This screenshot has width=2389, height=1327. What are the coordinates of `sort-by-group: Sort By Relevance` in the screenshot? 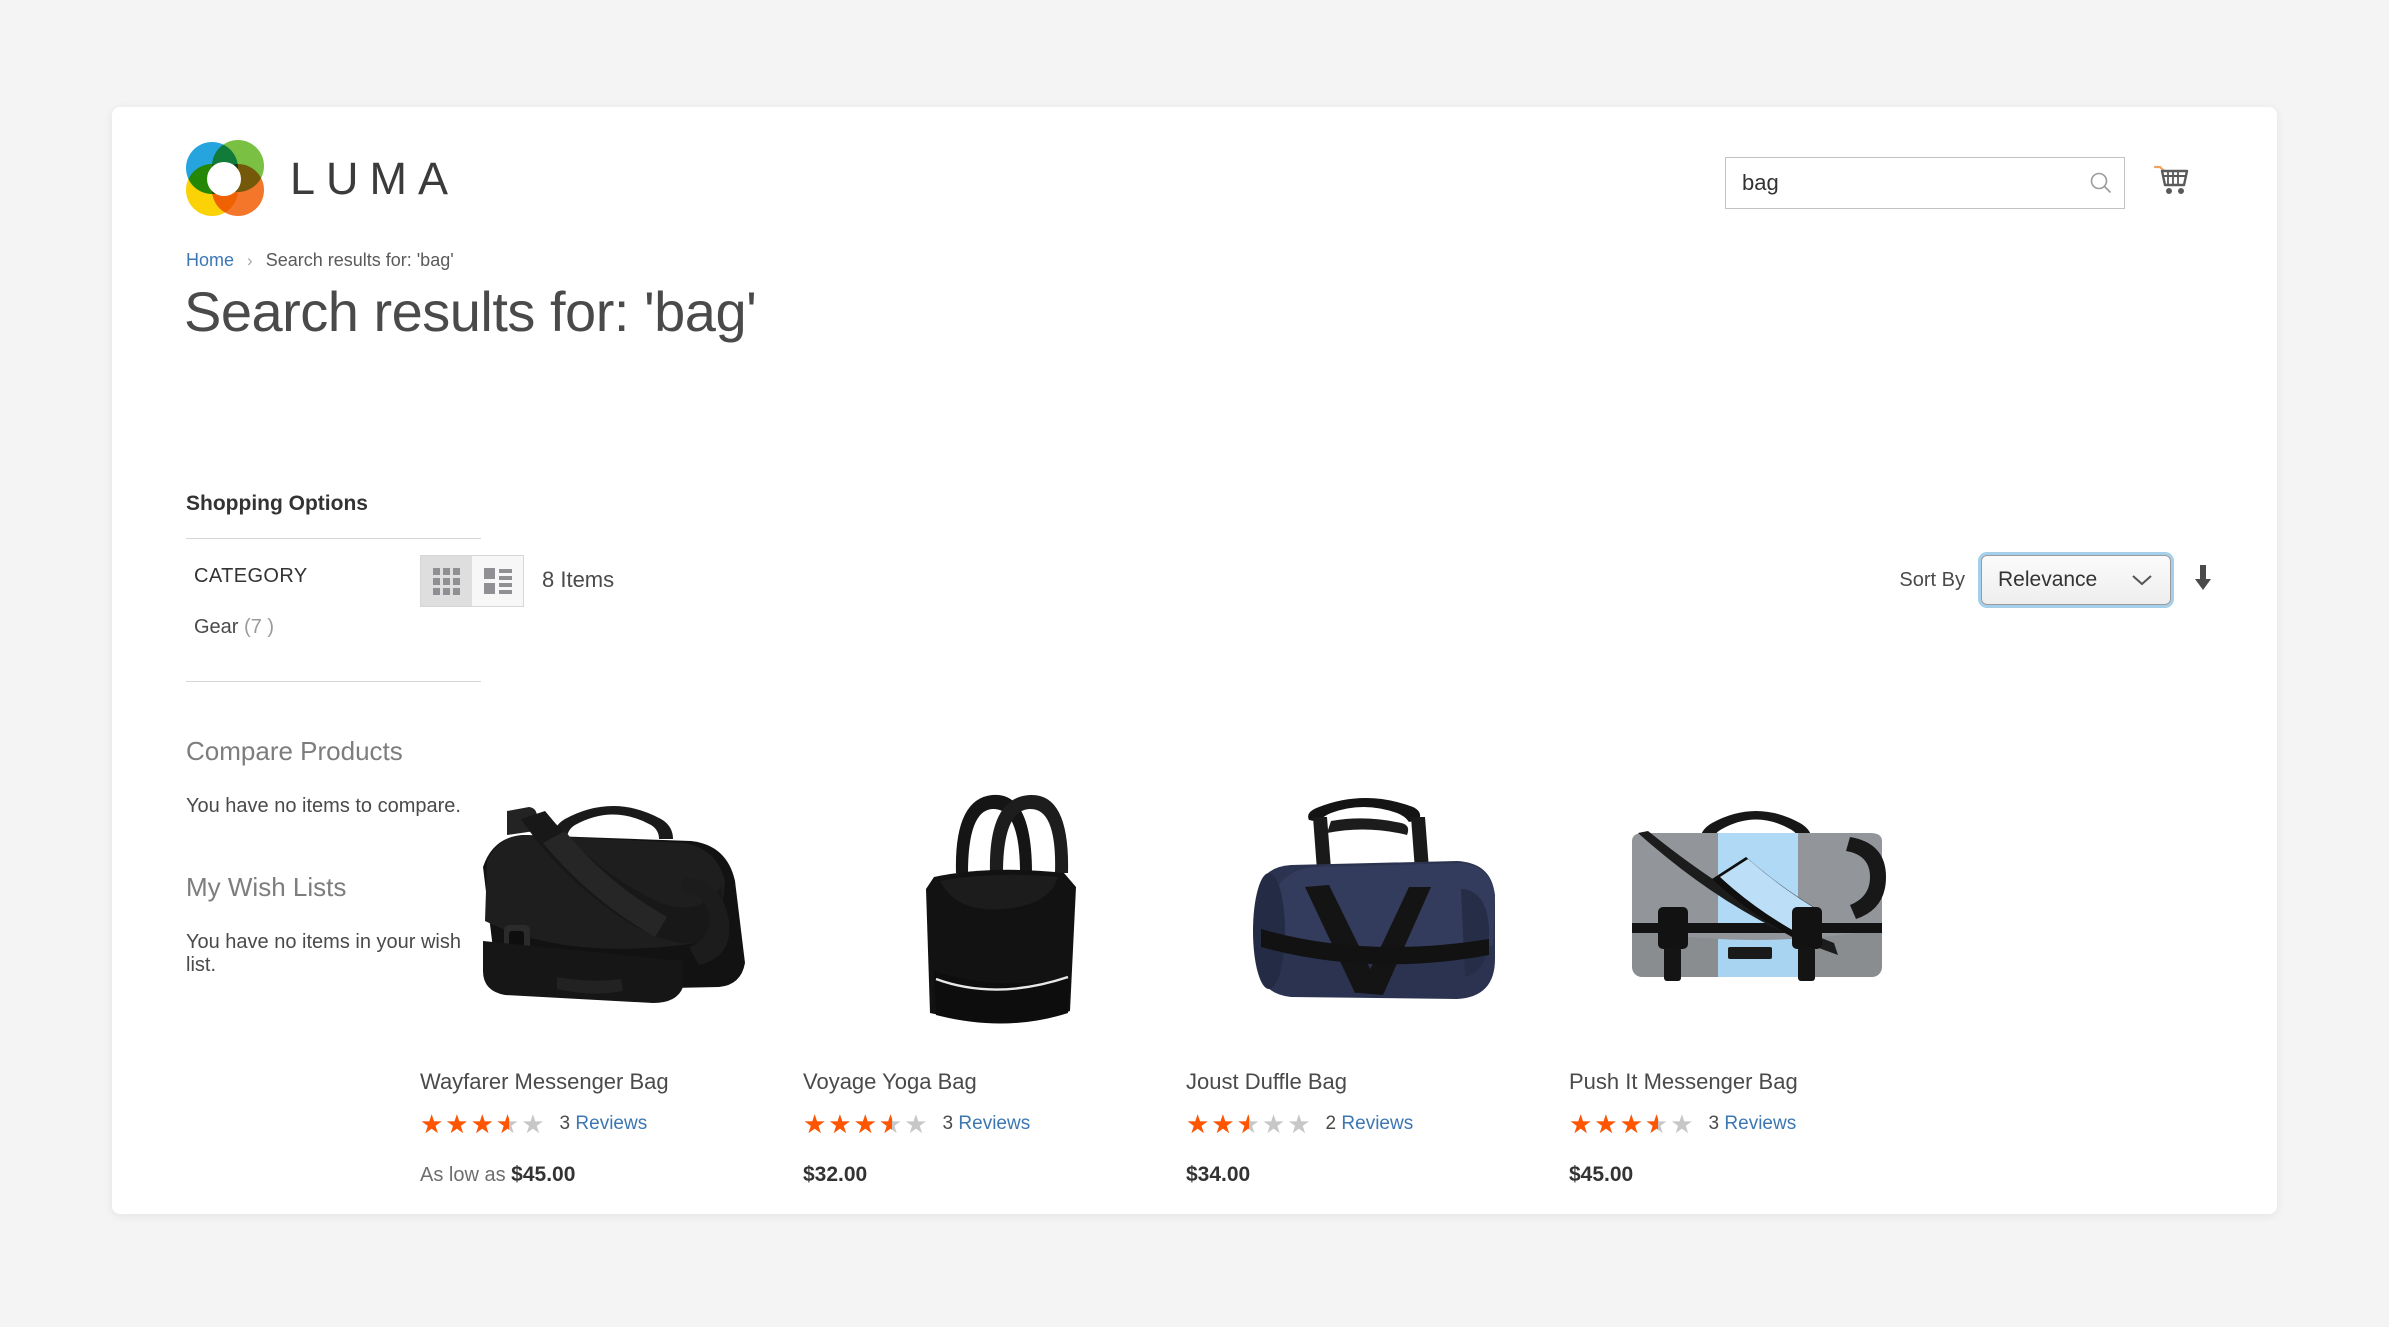 It's located at (2057, 580).